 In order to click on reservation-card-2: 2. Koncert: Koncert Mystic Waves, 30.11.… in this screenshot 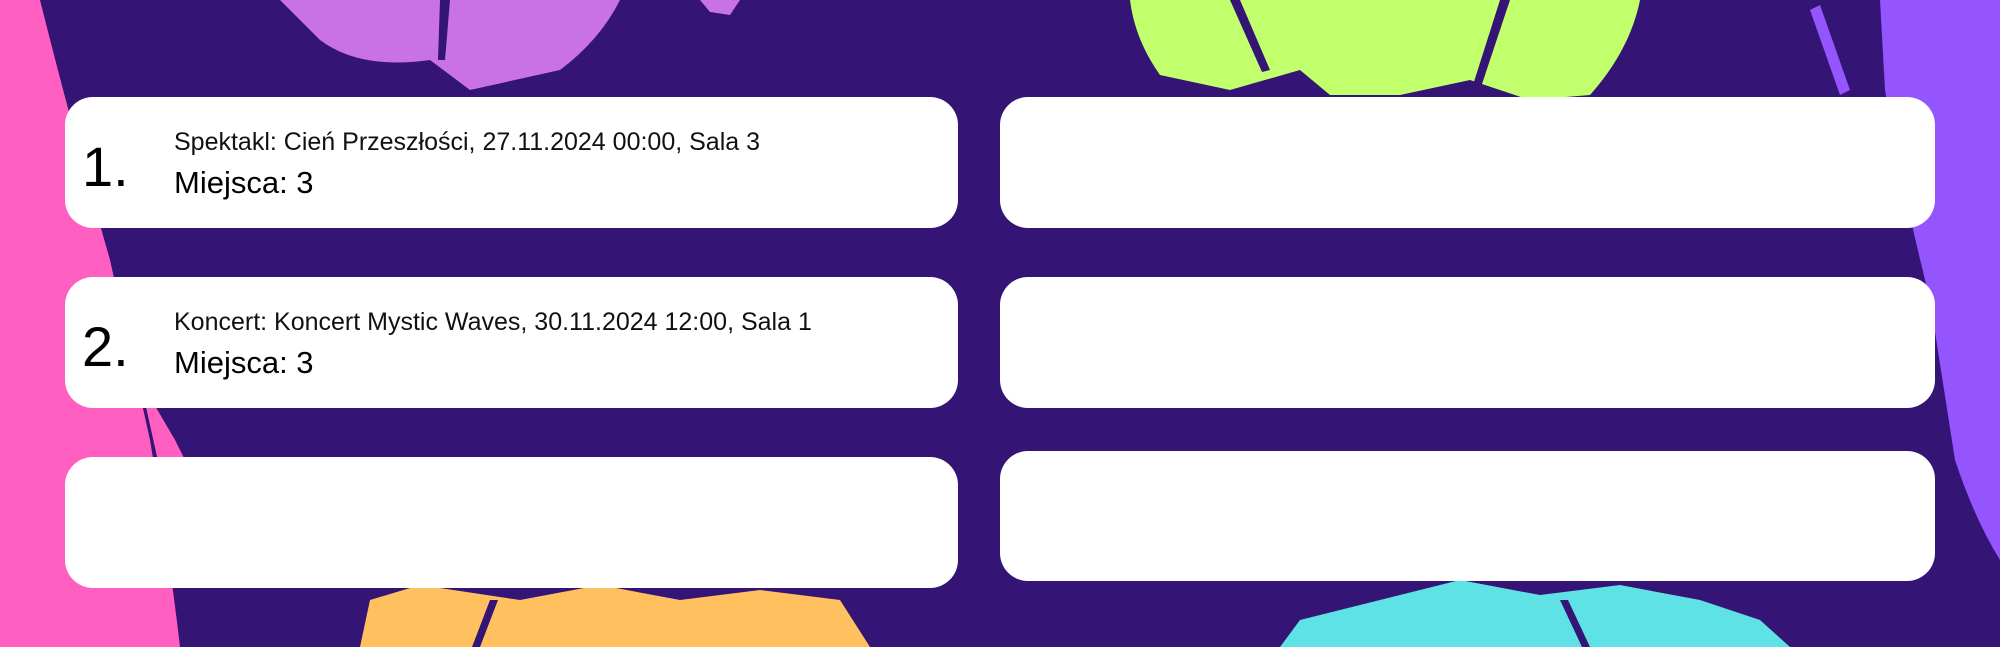, I will do `click(511, 342)`.